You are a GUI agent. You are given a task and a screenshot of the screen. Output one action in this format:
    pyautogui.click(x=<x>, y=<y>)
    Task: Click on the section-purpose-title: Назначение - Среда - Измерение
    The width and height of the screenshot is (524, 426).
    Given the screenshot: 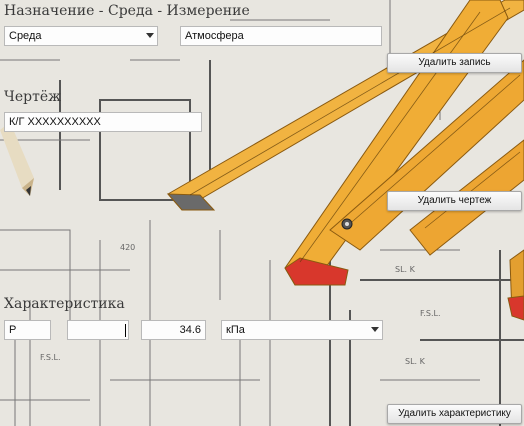 What is the action you would take?
    pyautogui.click(x=127, y=11)
    